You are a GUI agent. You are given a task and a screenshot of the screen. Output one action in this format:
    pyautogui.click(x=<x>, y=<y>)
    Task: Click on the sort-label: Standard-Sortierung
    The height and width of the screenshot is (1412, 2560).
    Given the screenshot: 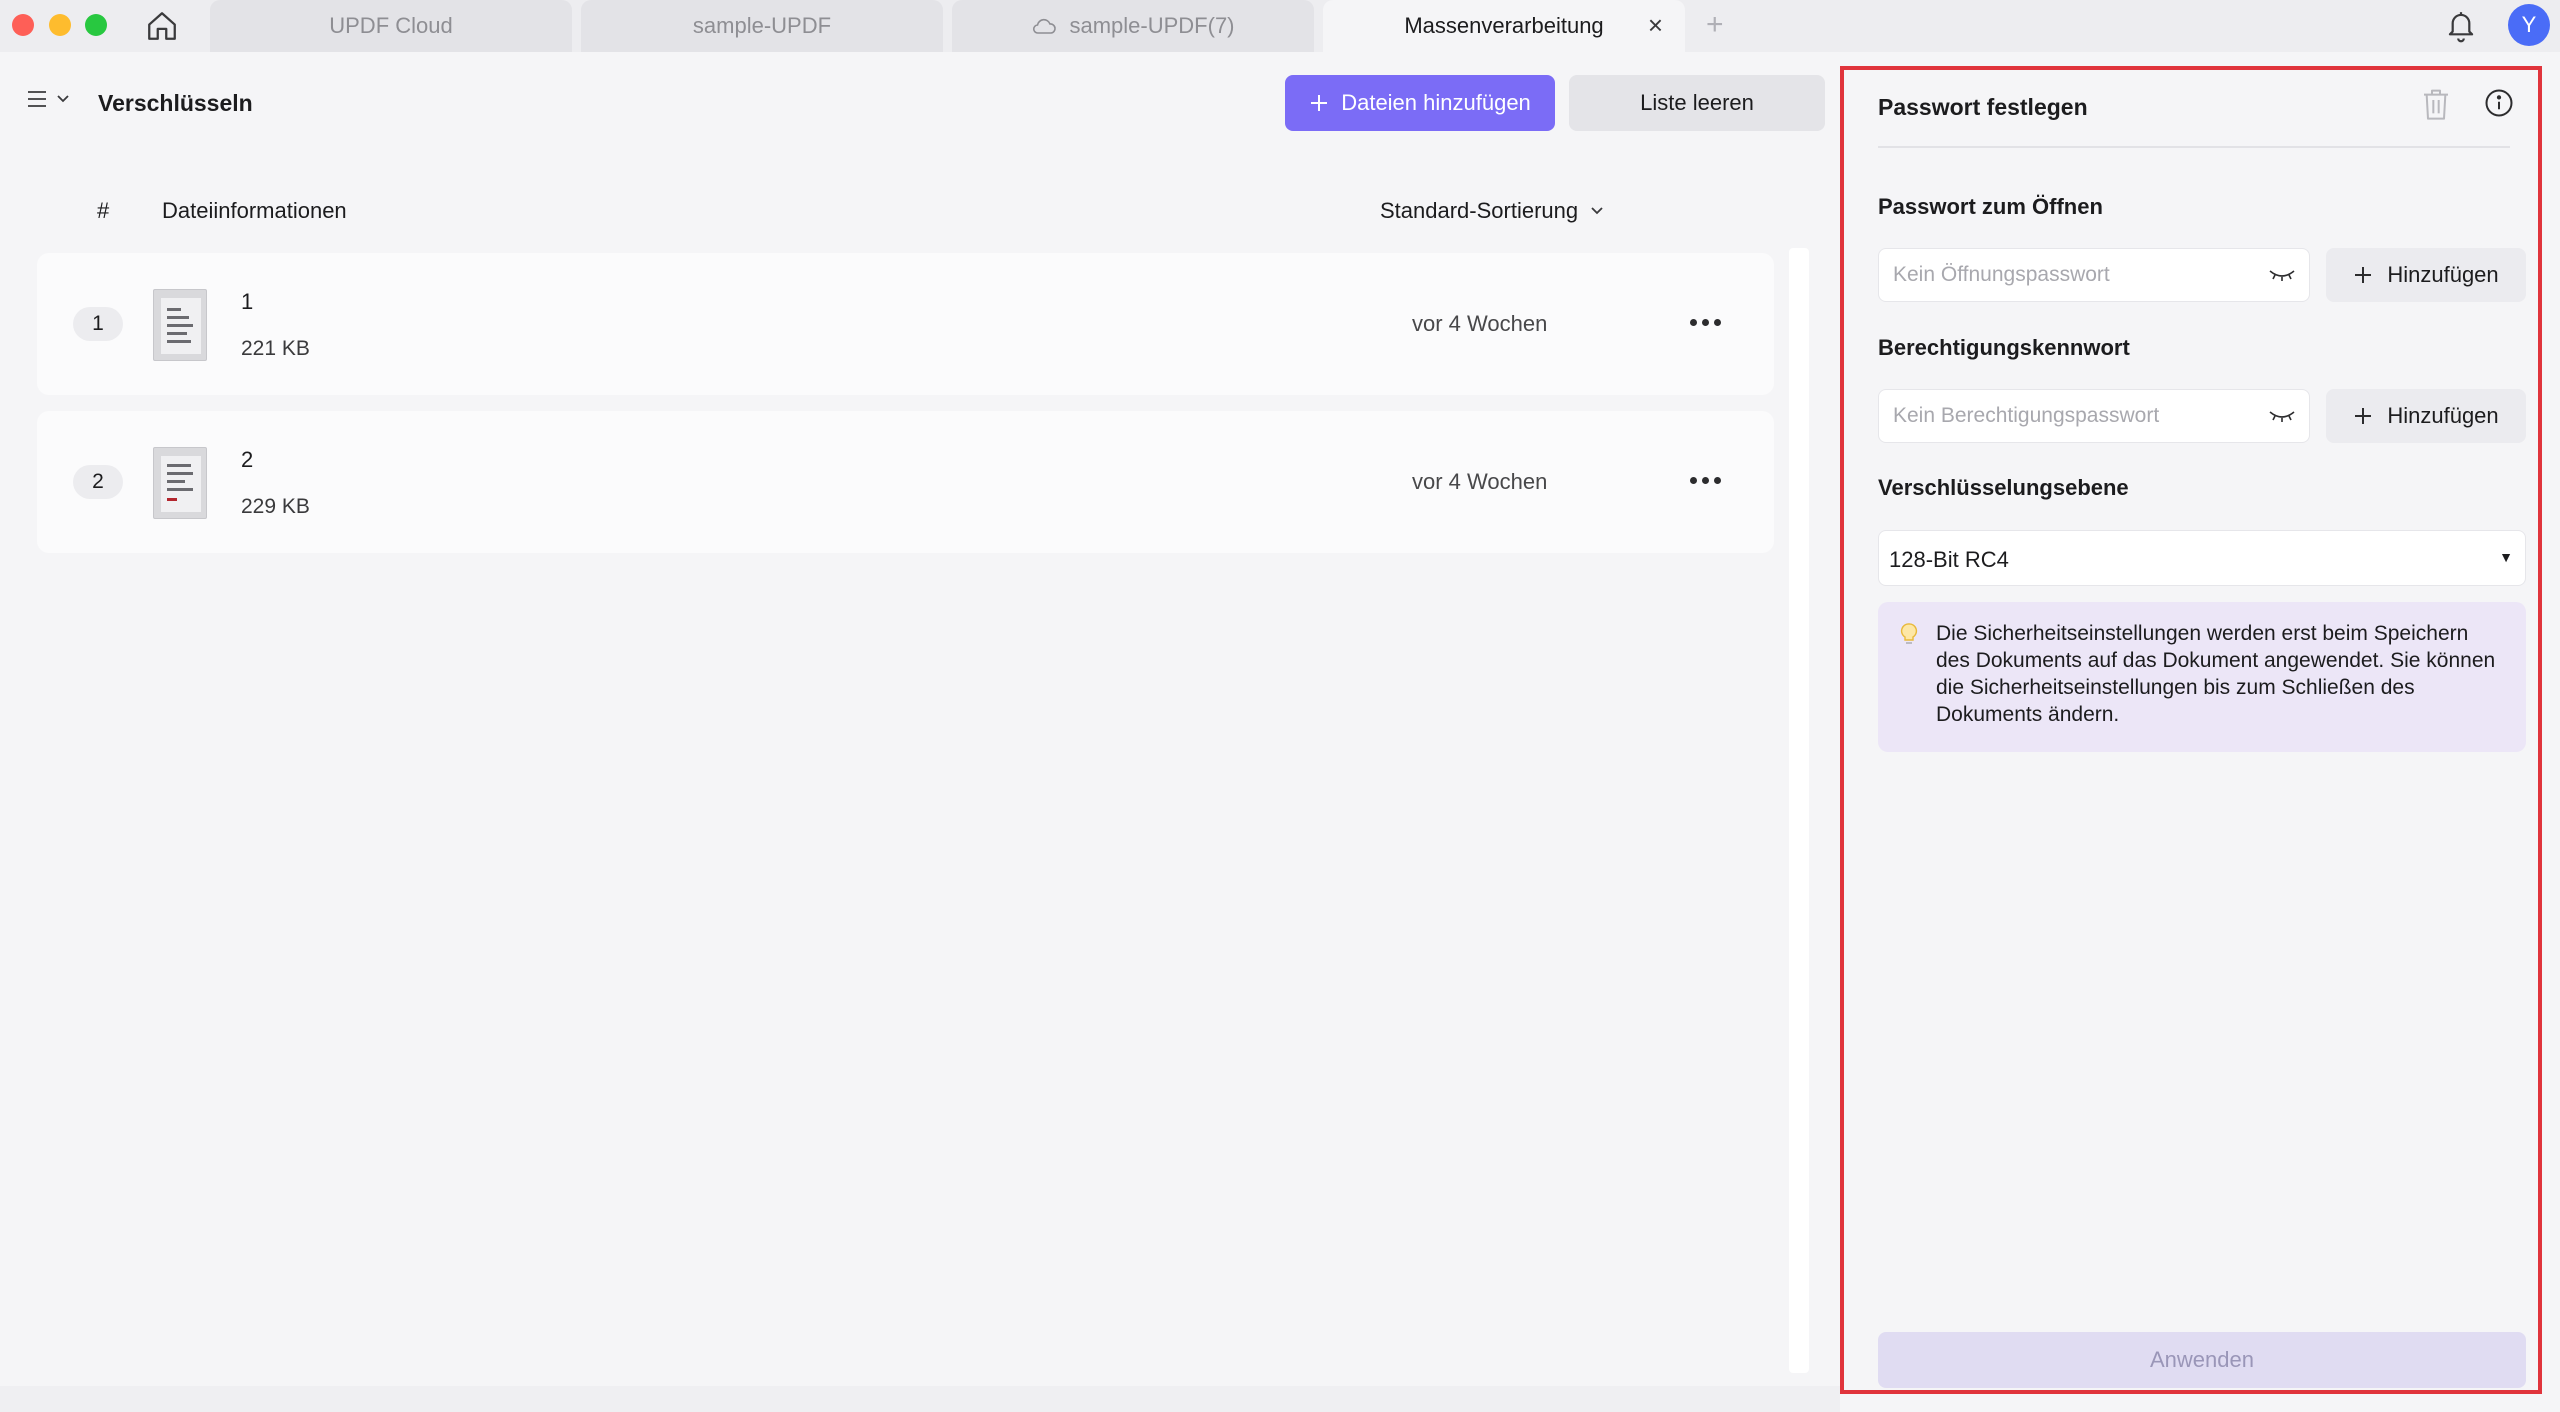 What is the action you would take?
    pyautogui.click(x=1479, y=210)
    